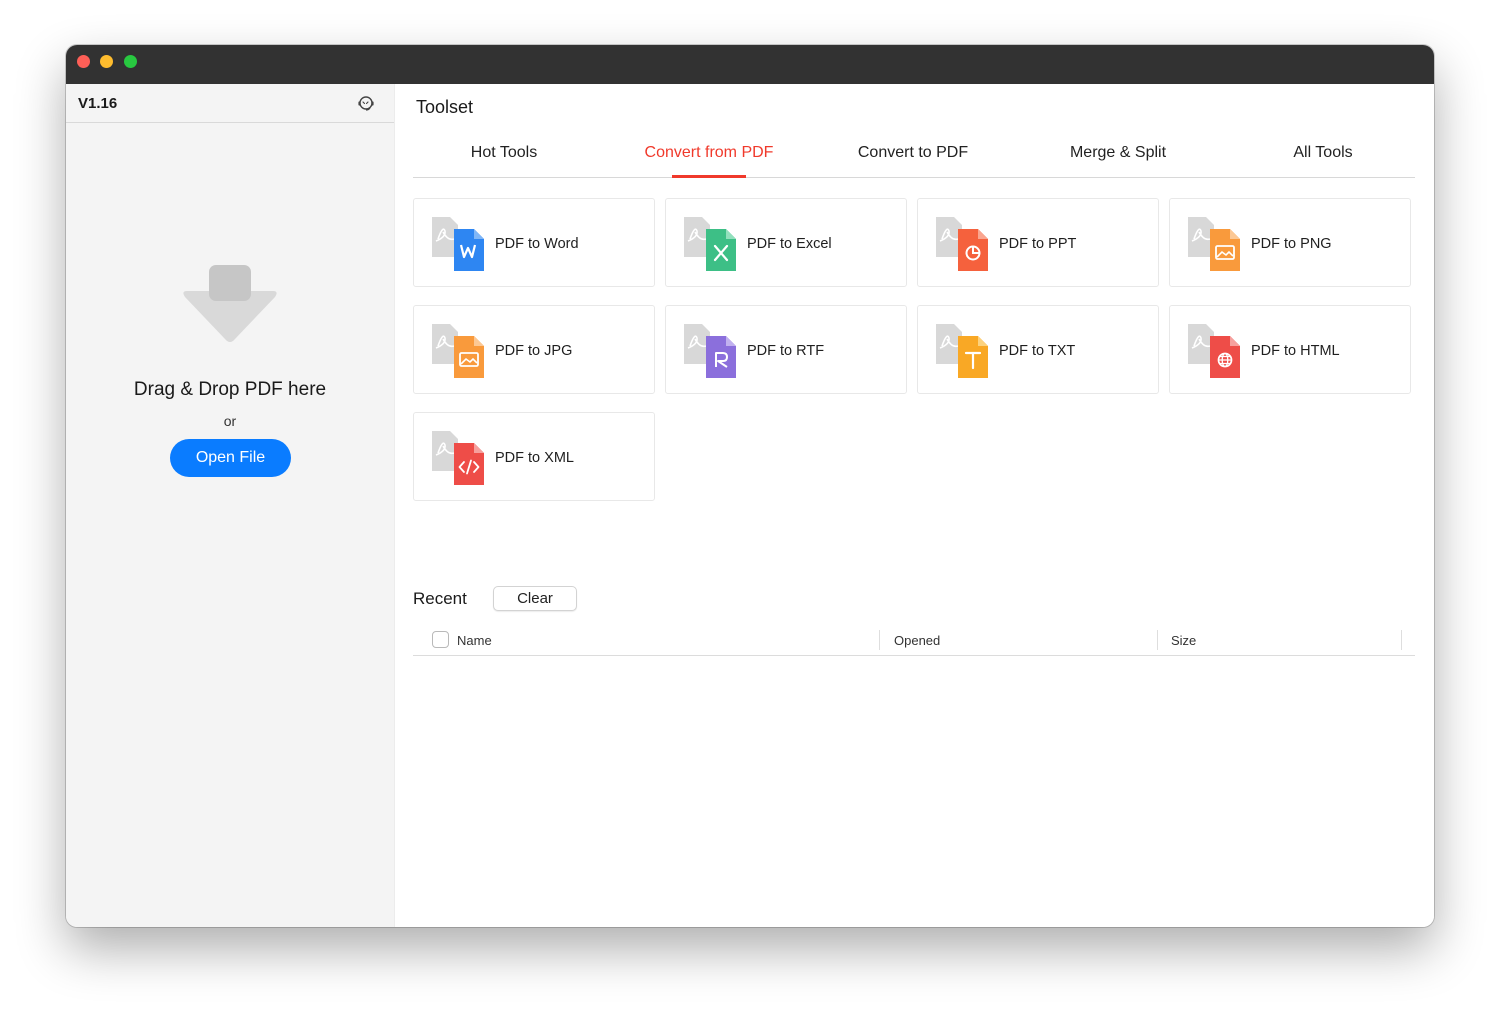 This screenshot has width=1500, height=1015. Describe the element at coordinates (366, 103) in the screenshot. I see `support-headset-icon` at that location.